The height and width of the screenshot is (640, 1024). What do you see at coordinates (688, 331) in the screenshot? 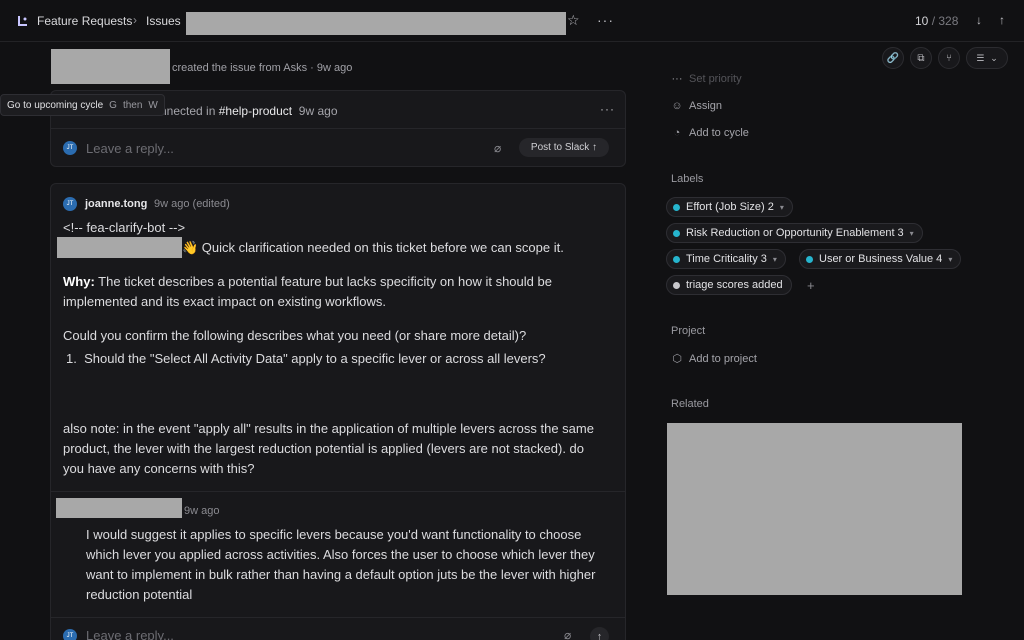
I see `project-title: Project` at bounding box center [688, 331].